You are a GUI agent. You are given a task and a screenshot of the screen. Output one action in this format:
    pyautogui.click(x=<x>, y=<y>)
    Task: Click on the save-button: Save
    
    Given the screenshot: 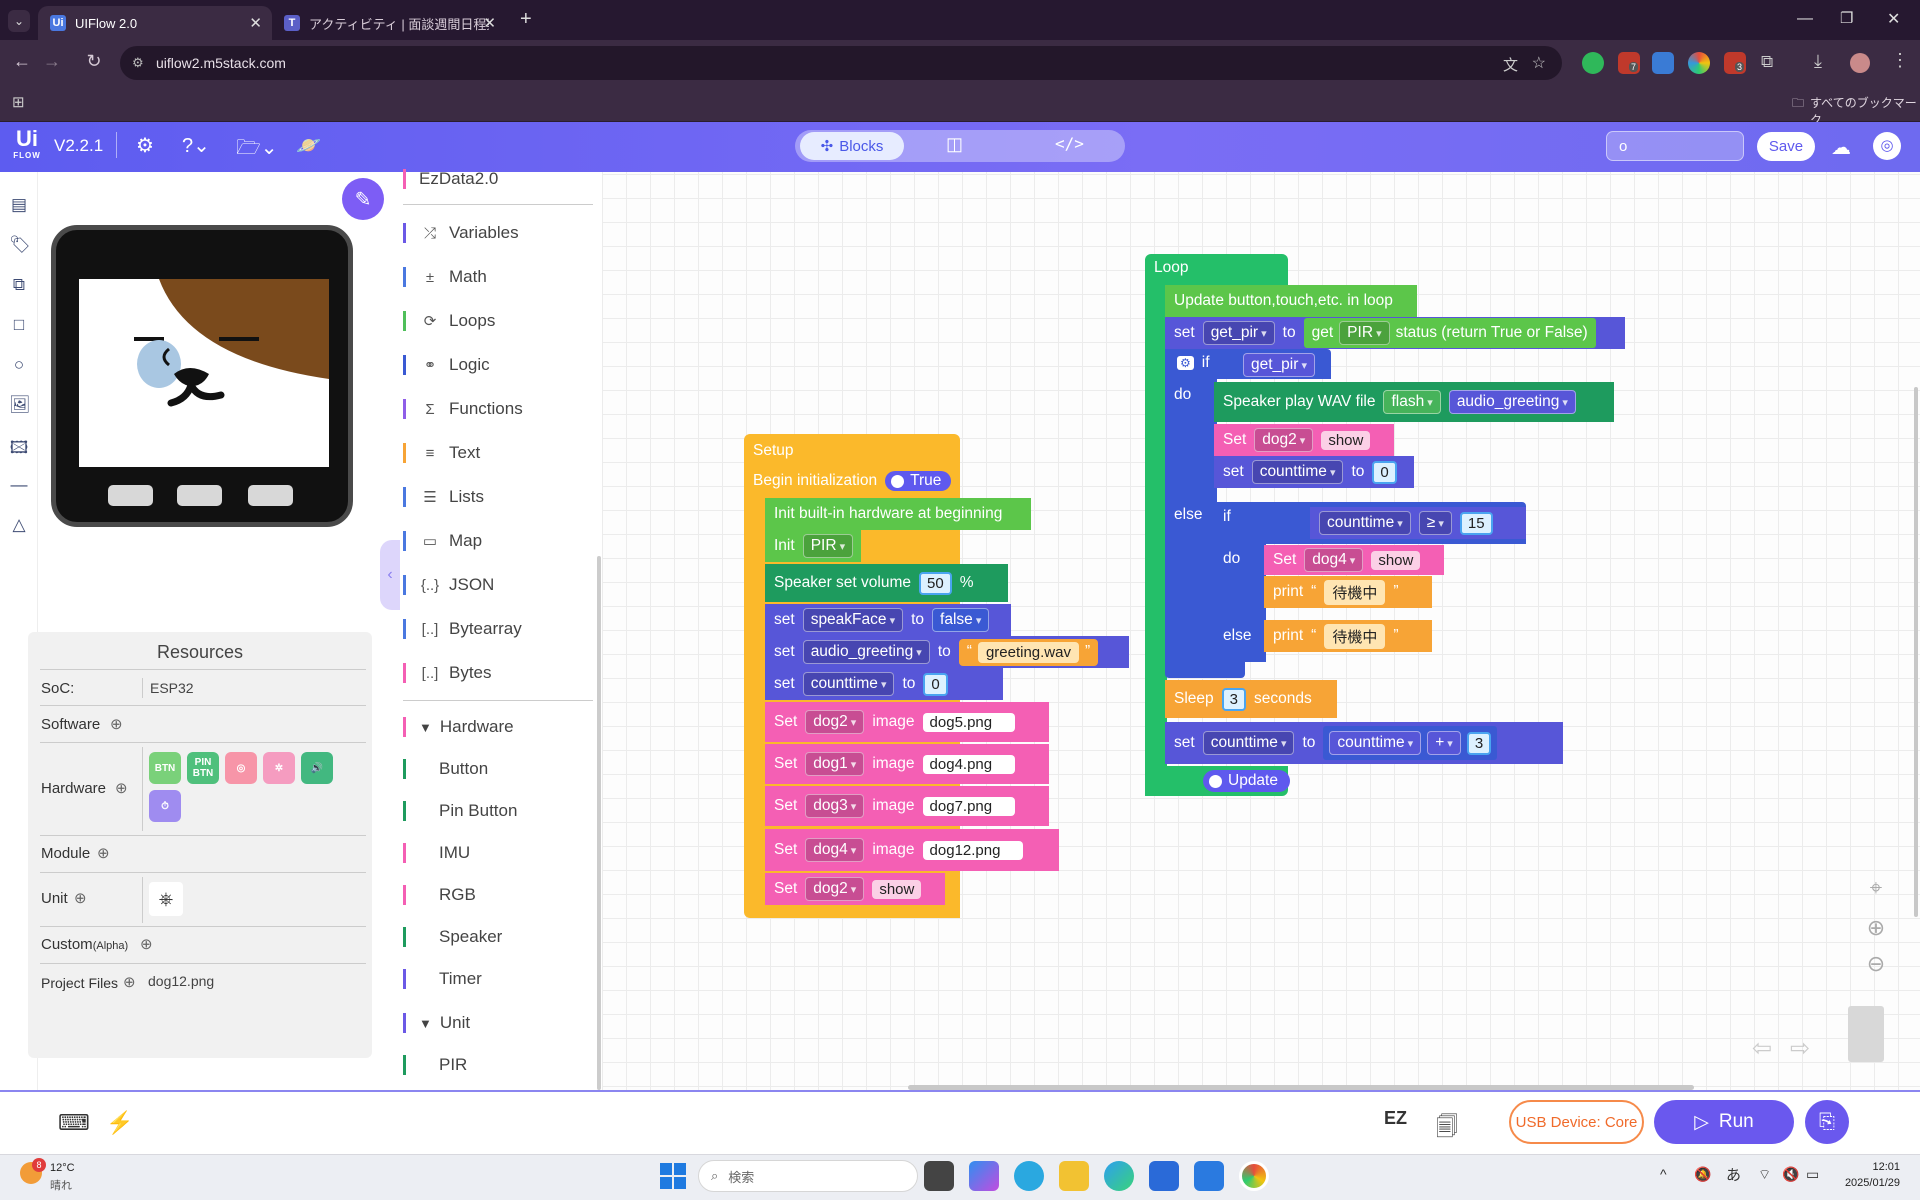 What is the action you would take?
    pyautogui.click(x=1786, y=146)
    